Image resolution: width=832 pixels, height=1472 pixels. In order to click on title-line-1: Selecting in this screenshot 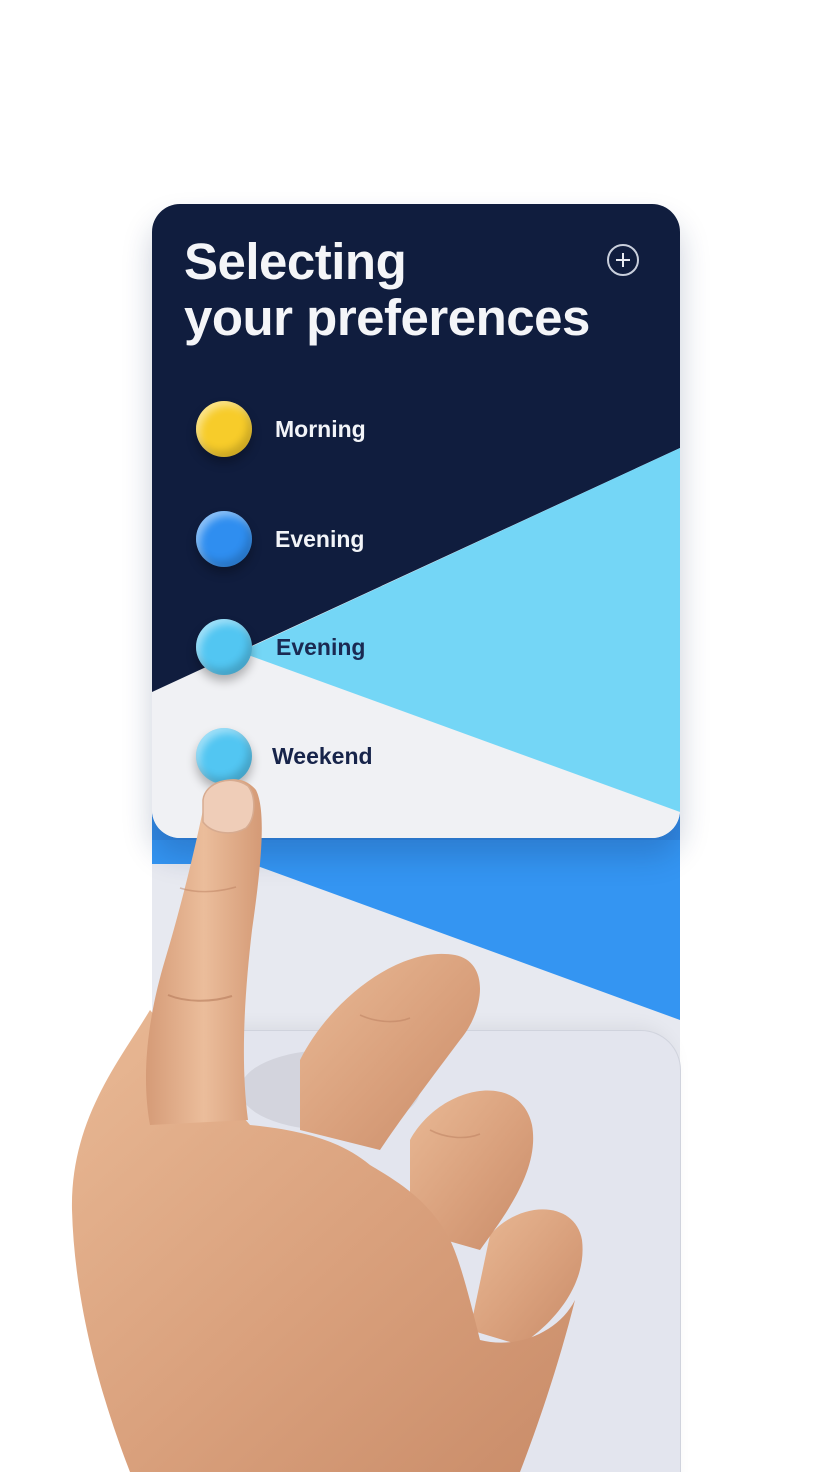, I will do `click(295, 261)`.